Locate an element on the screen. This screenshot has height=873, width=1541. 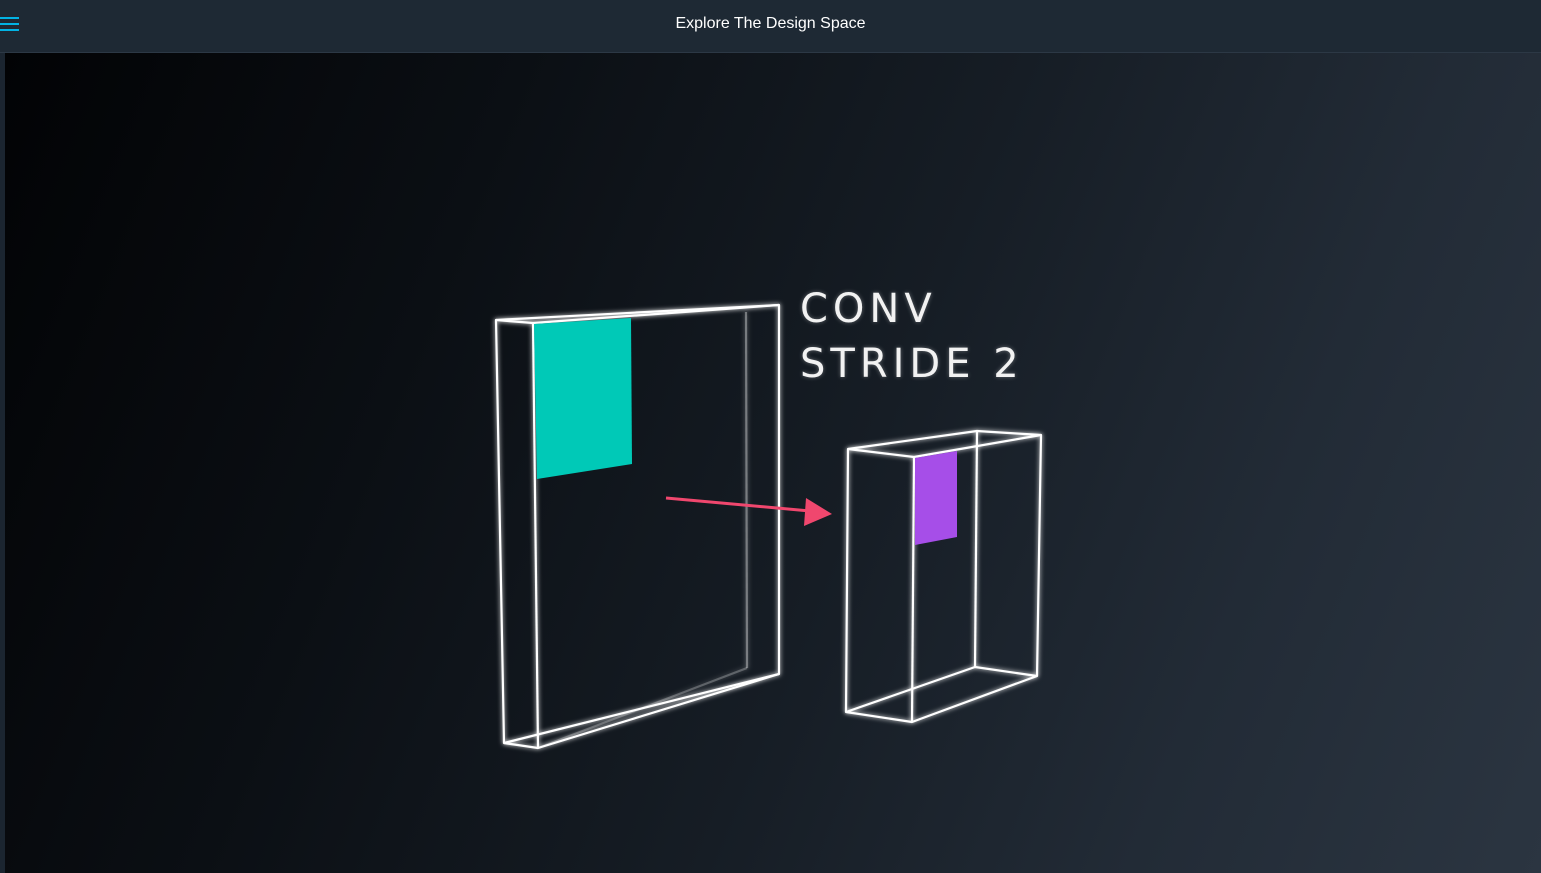
caption-line-2: STRIDE 2 is located at coordinates (912, 364).